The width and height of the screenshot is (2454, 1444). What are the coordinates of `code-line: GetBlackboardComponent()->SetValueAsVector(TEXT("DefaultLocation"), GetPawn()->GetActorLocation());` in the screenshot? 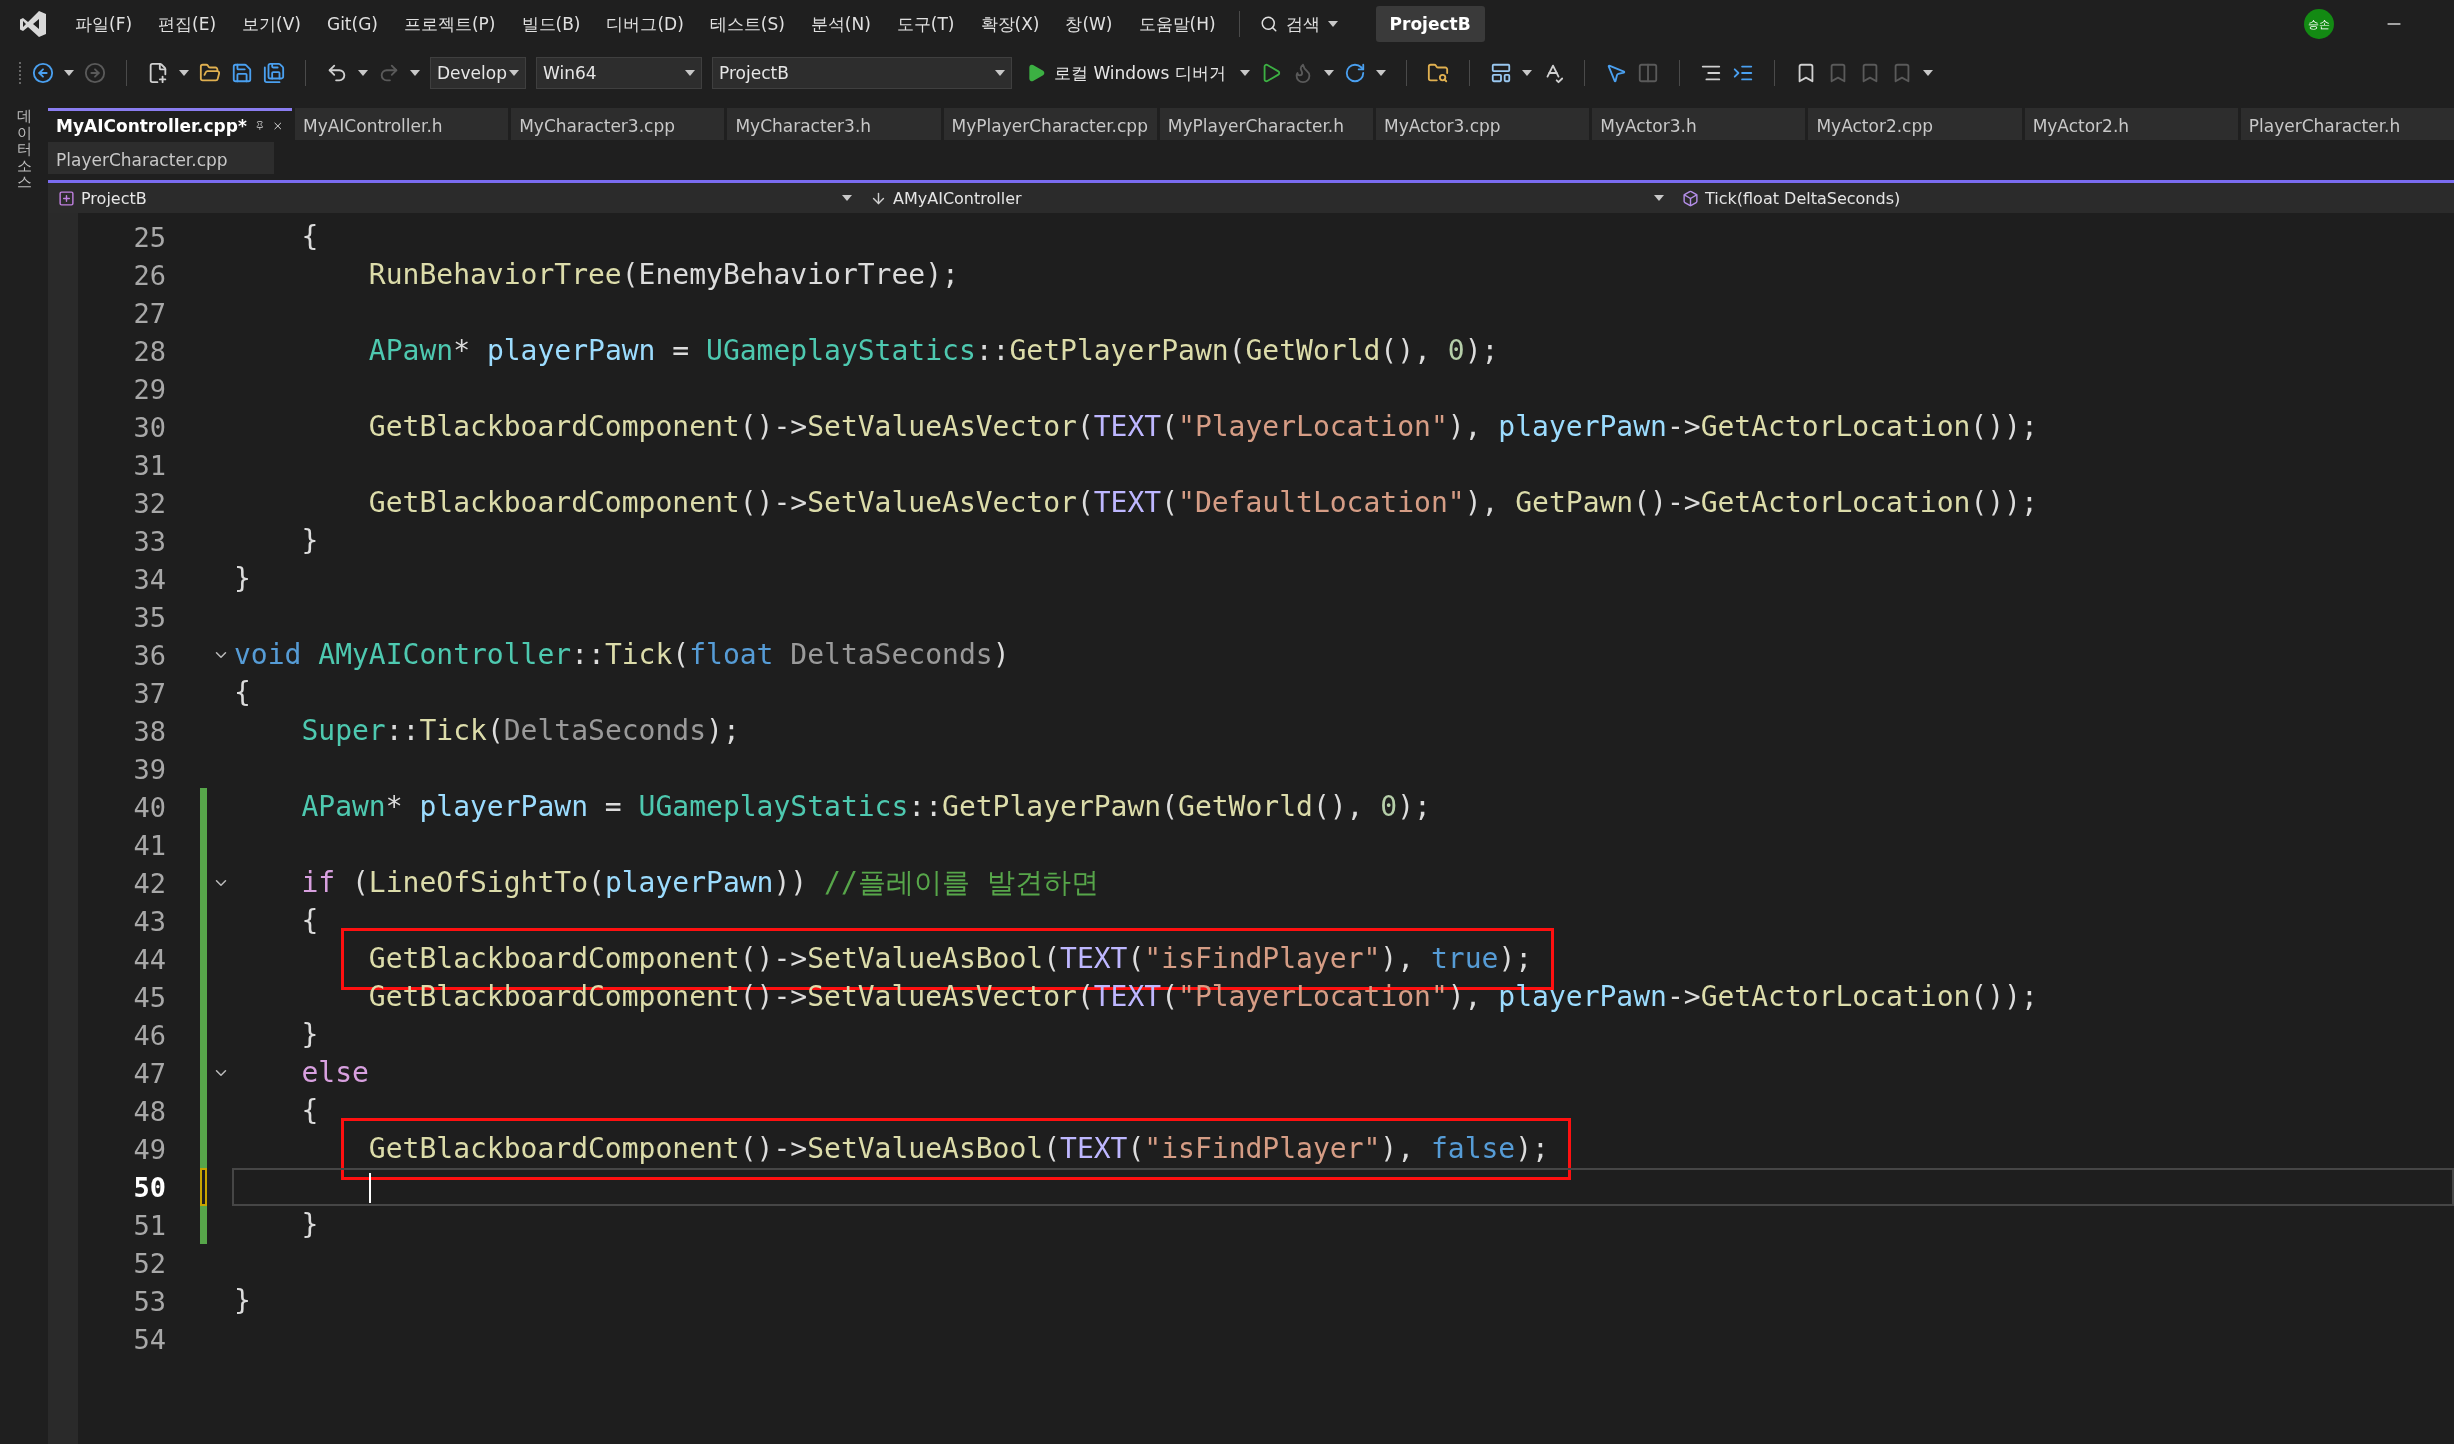 It's located at (1203, 503).